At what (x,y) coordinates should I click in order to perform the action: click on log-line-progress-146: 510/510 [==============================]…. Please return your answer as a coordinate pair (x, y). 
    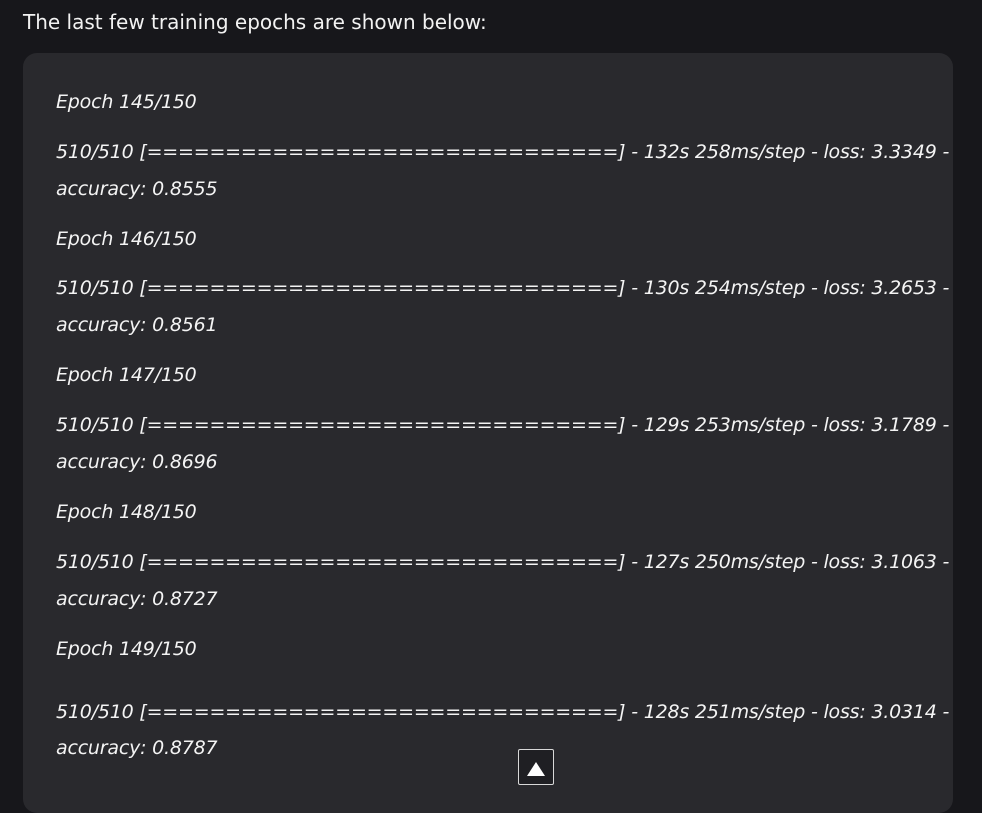
    Looking at the image, I should click on (503, 288).